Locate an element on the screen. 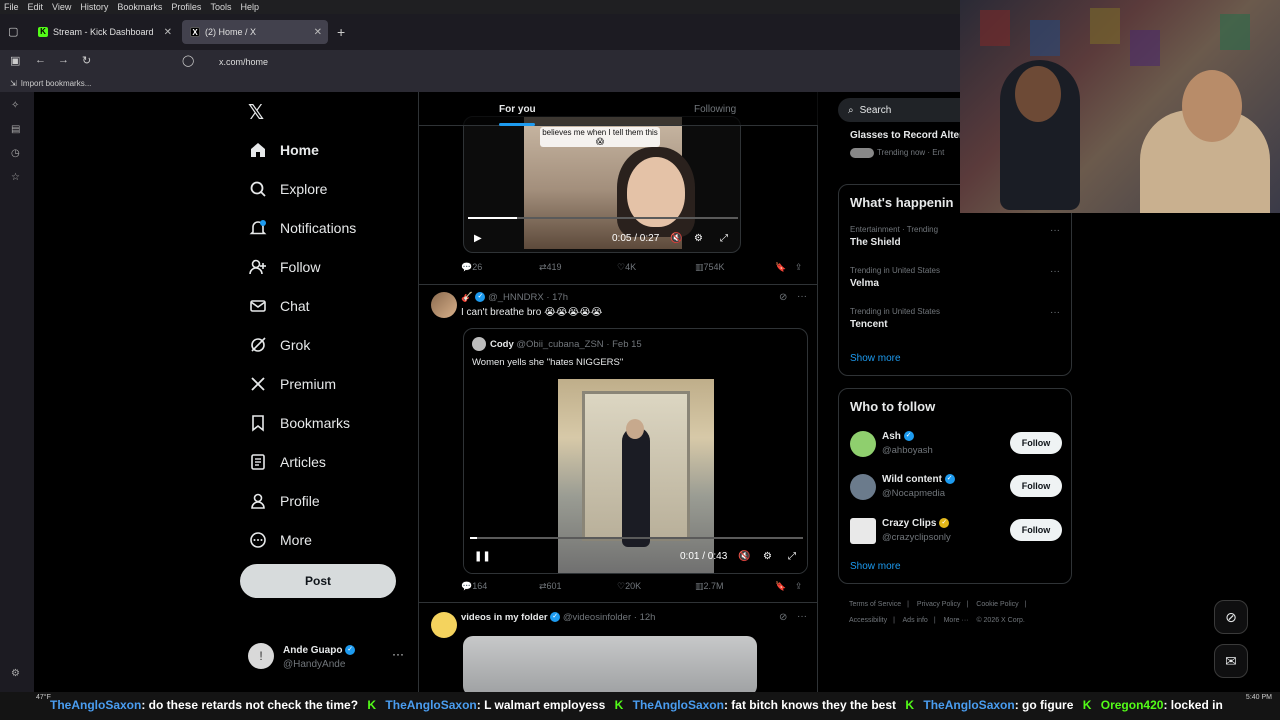  synced-tabs-icon: ▤ is located at coordinates (17, 130).